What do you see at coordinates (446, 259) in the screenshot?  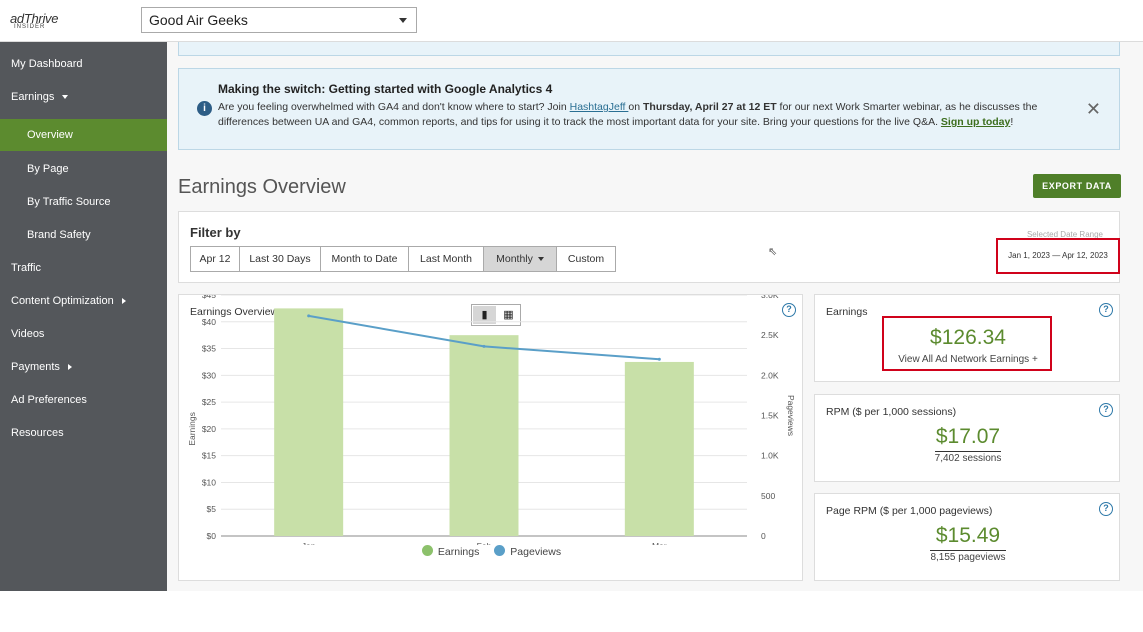 I see `filter-last-month-button: Last Month` at bounding box center [446, 259].